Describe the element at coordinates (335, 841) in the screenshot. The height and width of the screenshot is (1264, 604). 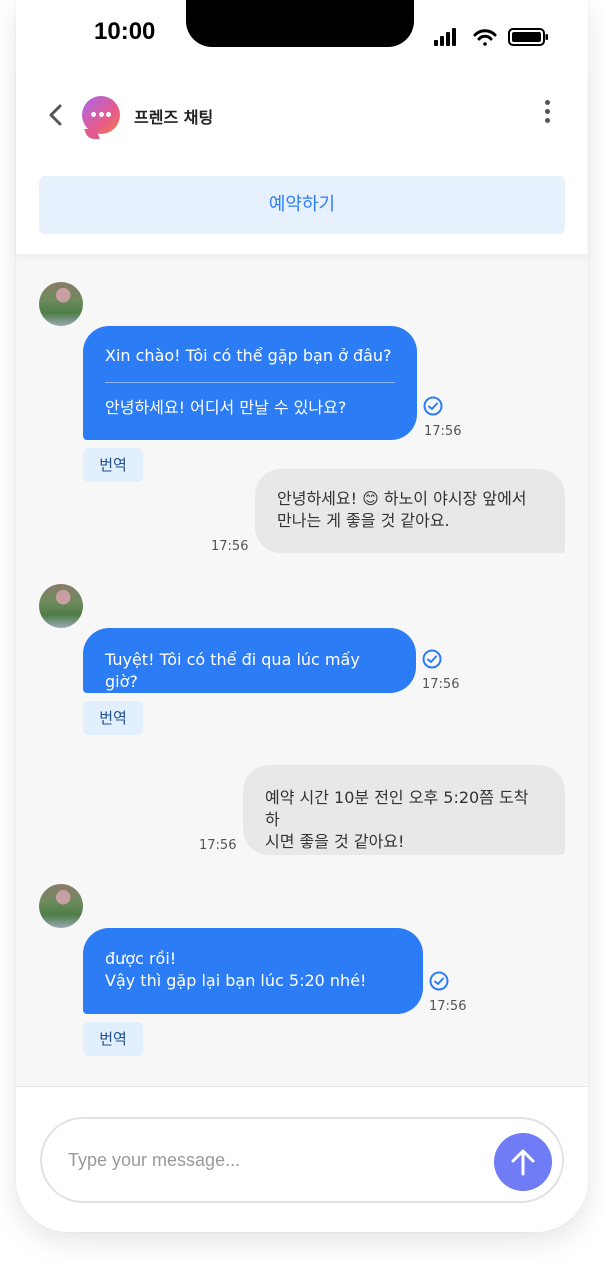
I see `message-text-line: 시면 좋을 것 같아요!` at that location.